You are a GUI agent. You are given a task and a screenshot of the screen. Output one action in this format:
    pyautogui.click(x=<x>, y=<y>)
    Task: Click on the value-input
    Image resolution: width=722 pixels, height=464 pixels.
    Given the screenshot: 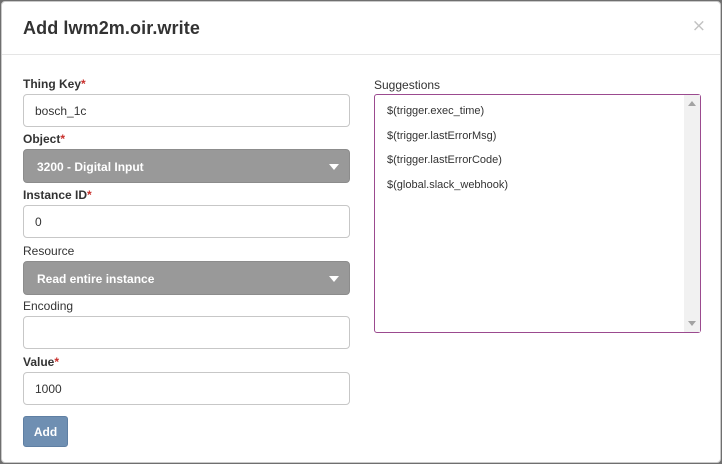 What is the action you would take?
    pyautogui.click(x=186, y=388)
    